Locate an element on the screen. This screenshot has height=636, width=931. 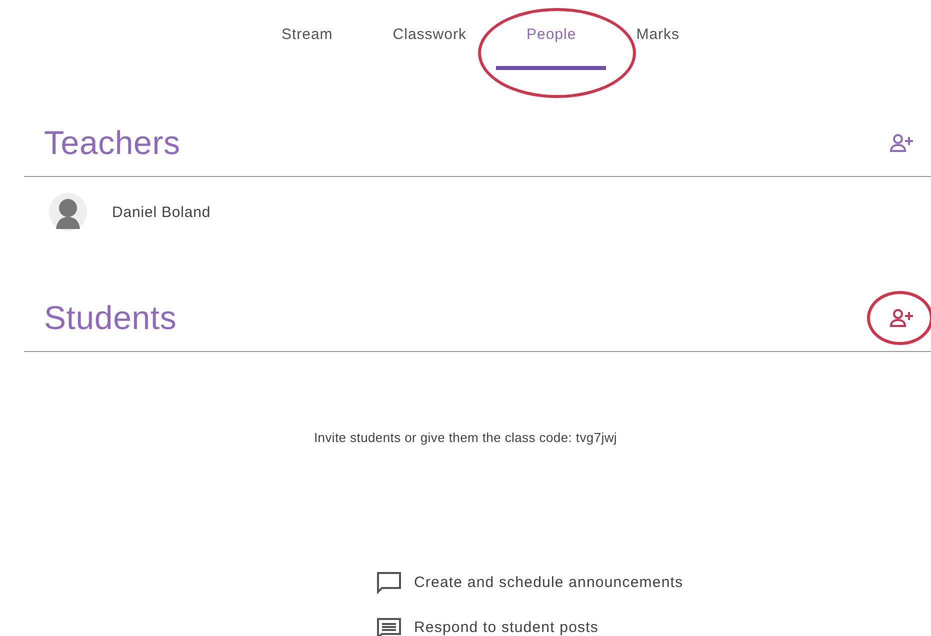
tab: Classwork is located at coordinates (429, 39).